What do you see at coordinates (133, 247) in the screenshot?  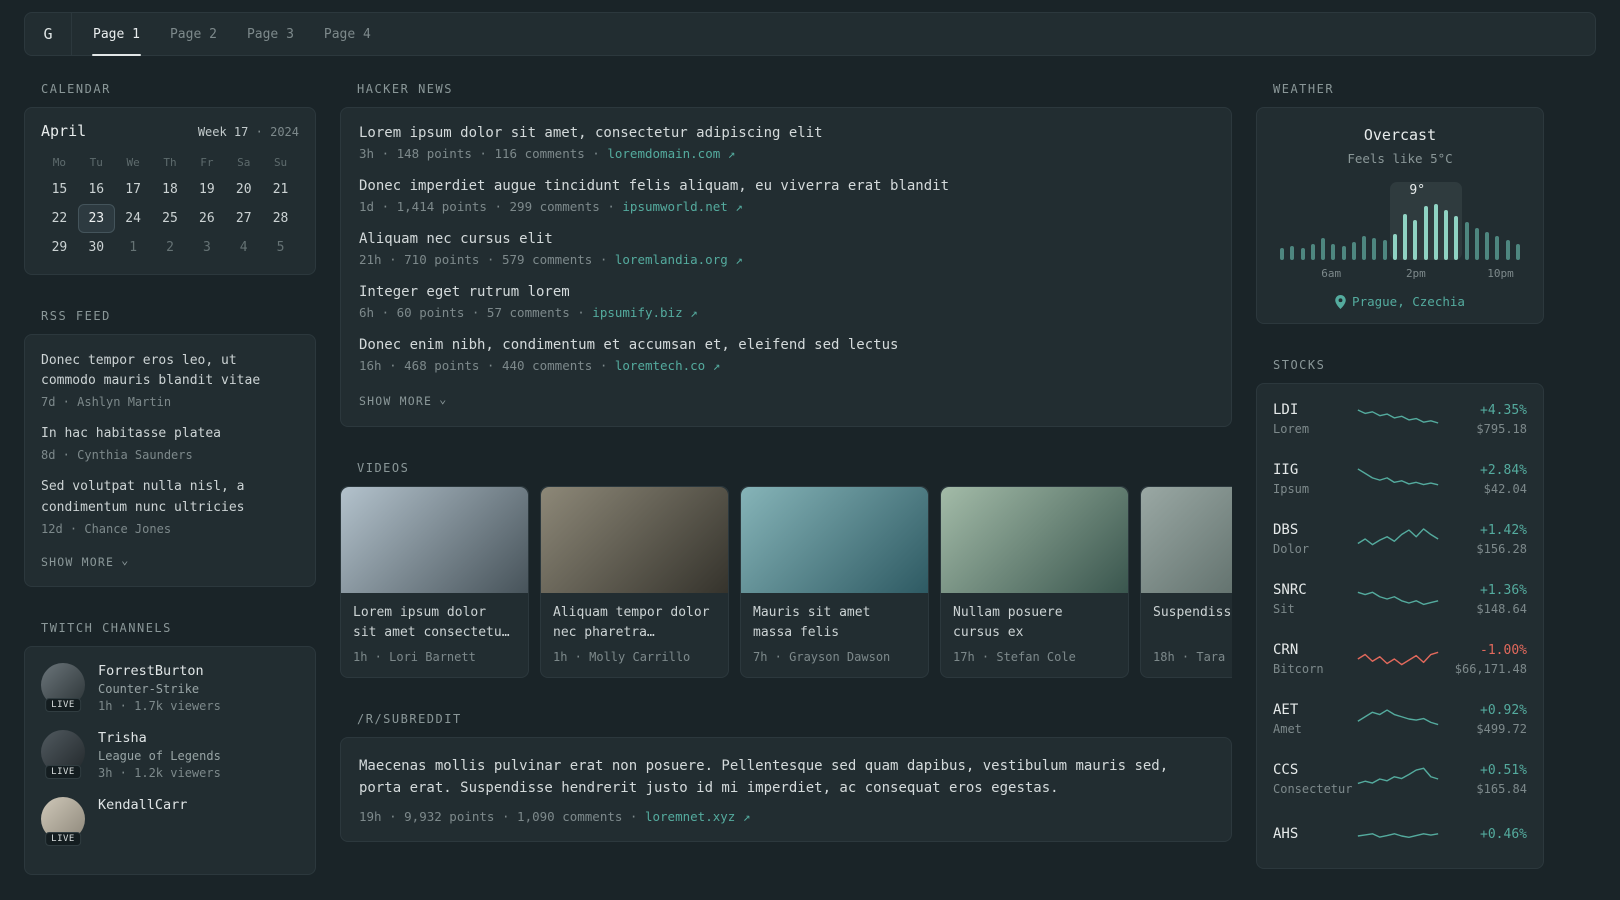 I see `calendar-day: 1` at bounding box center [133, 247].